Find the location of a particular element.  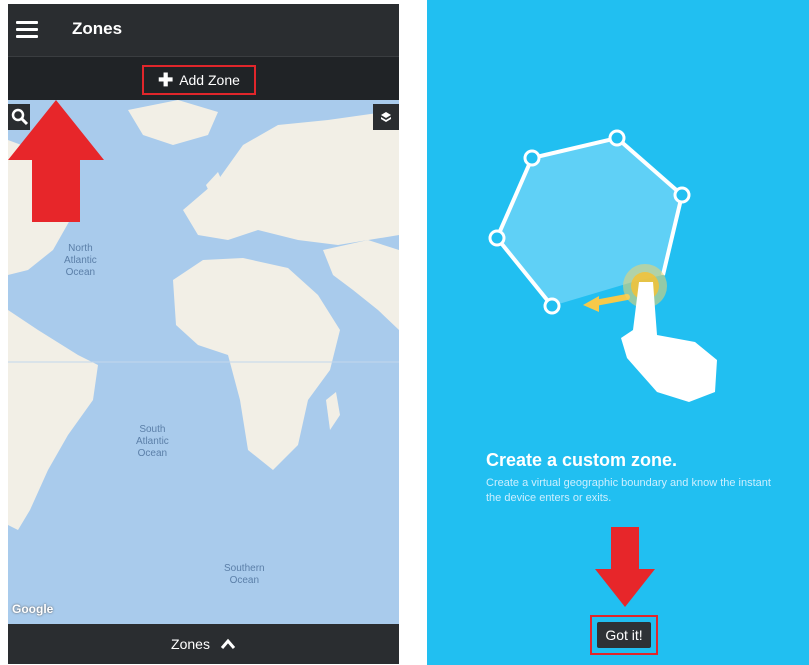

map-layers-button is located at coordinates (386, 117).